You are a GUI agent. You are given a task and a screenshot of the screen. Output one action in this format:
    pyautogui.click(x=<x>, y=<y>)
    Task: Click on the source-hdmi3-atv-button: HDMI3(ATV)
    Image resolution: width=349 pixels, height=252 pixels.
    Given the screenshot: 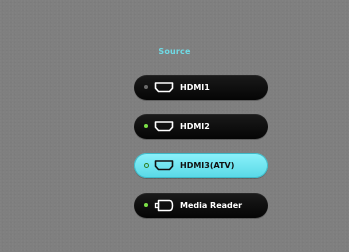 What is the action you would take?
    pyautogui.click(x=201, y=165)
    